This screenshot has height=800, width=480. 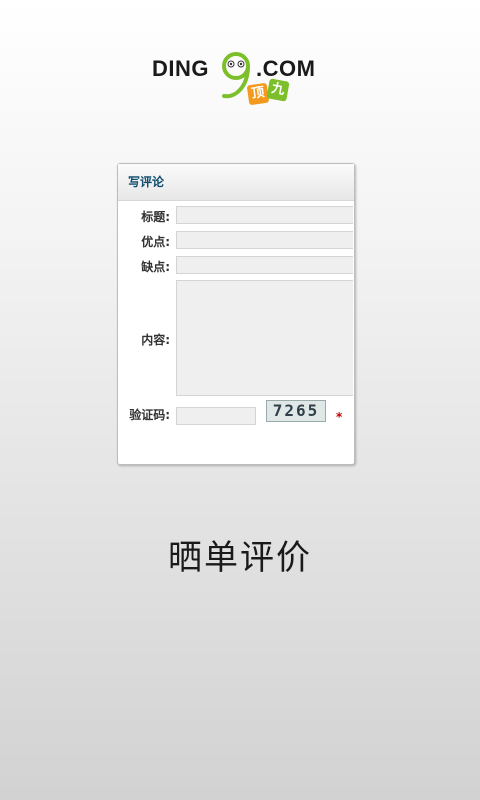 I want to click on title-label: 标题:, so click(x=155, y=217).